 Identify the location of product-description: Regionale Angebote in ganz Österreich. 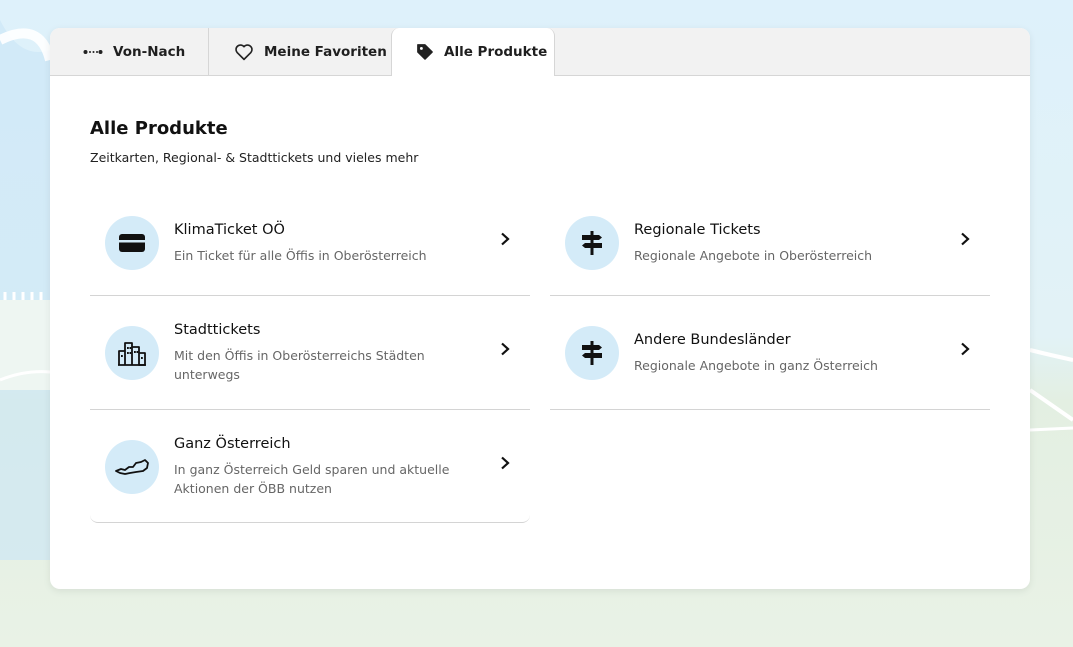
(756, 365).